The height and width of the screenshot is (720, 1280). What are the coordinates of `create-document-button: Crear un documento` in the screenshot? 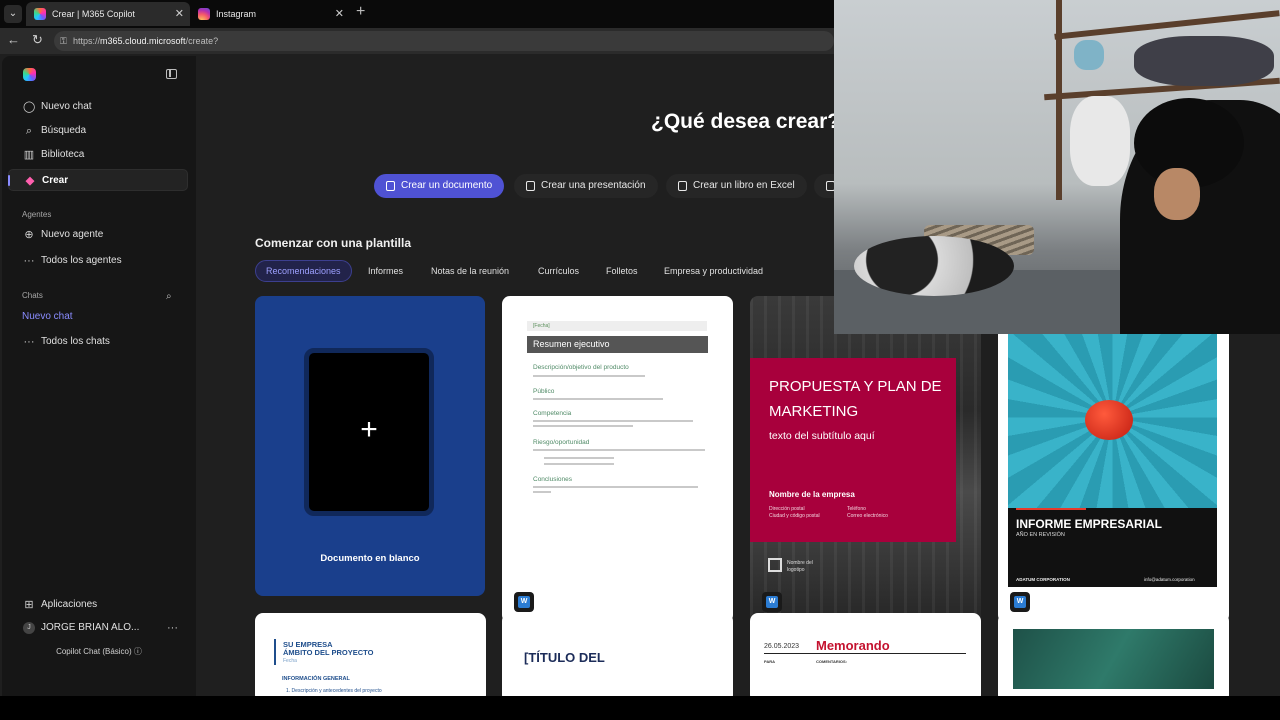 It's located at (439, 186).